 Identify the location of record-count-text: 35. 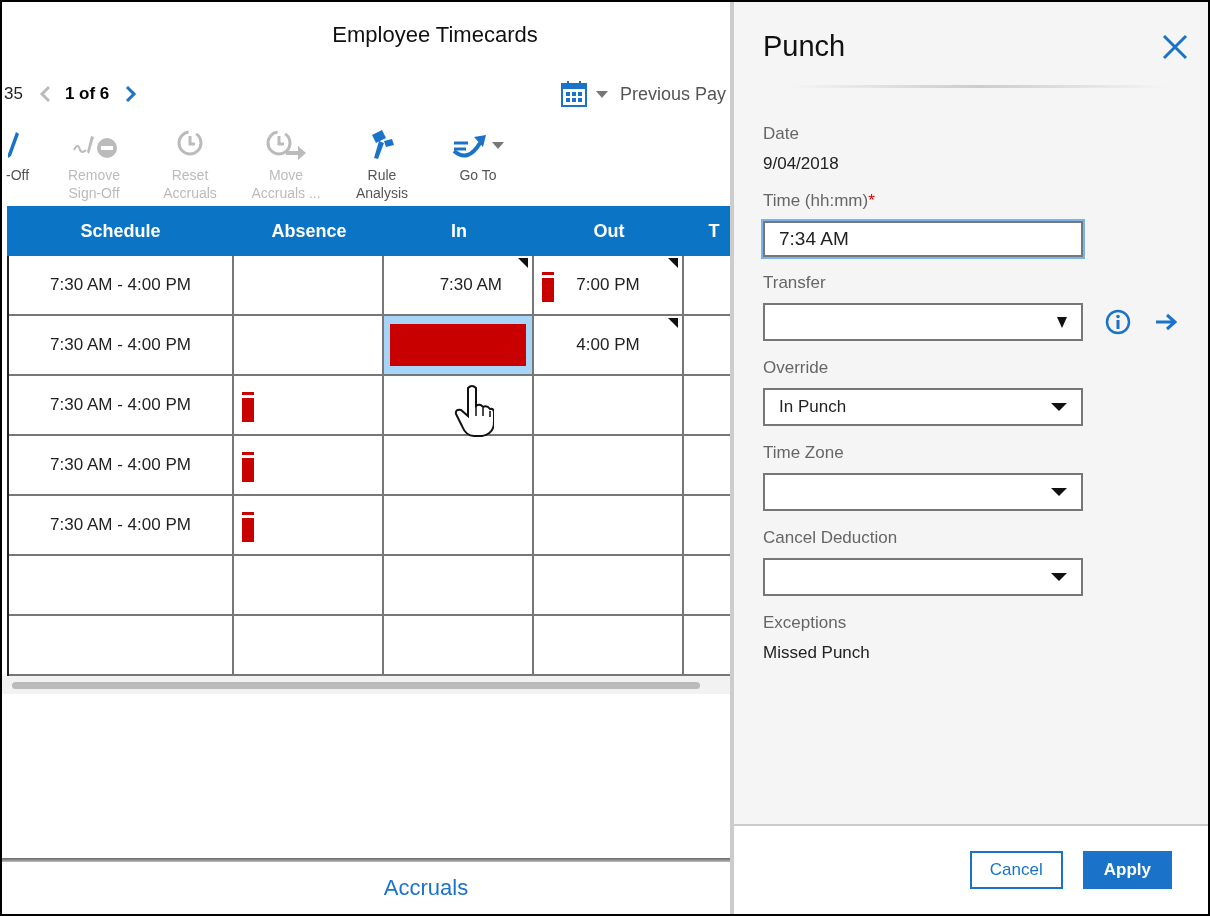
(13, 94).